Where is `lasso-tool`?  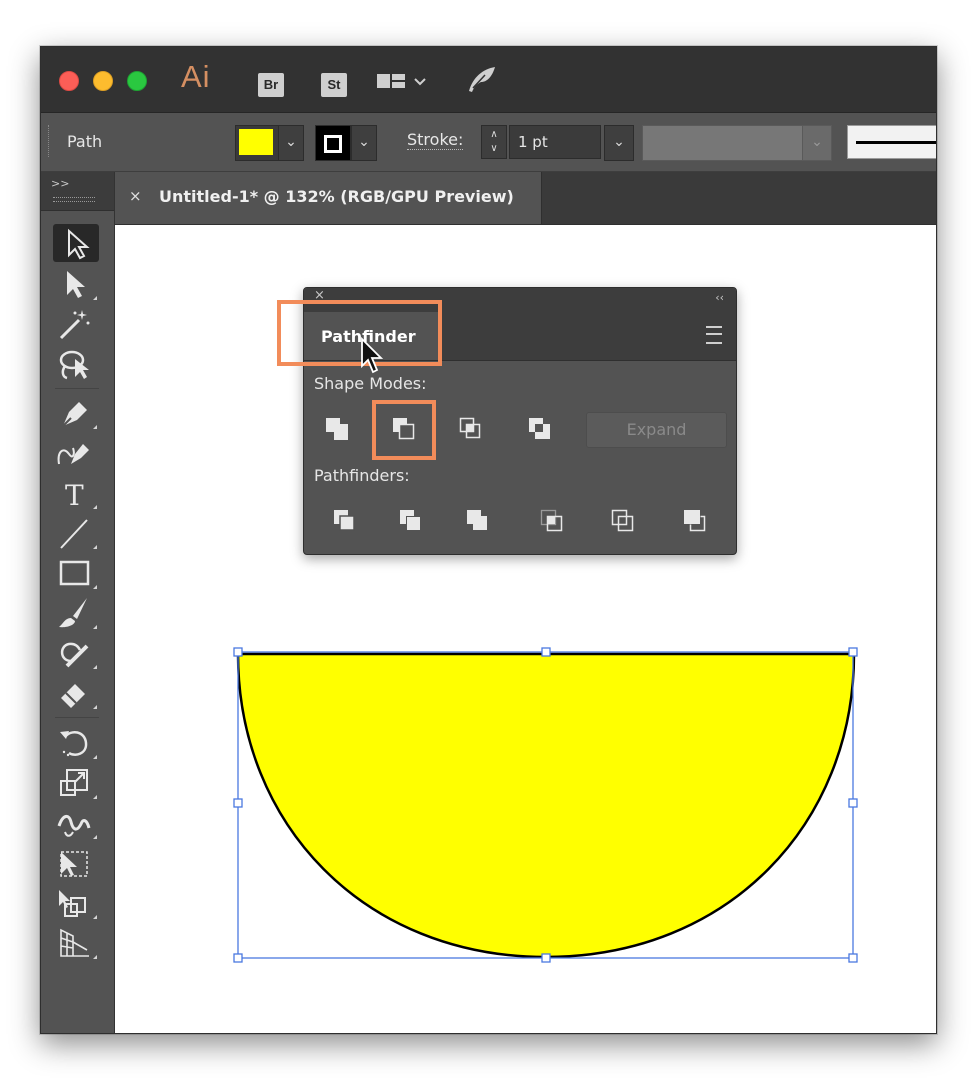 lasso-tool is located at coordinates (76, 364).